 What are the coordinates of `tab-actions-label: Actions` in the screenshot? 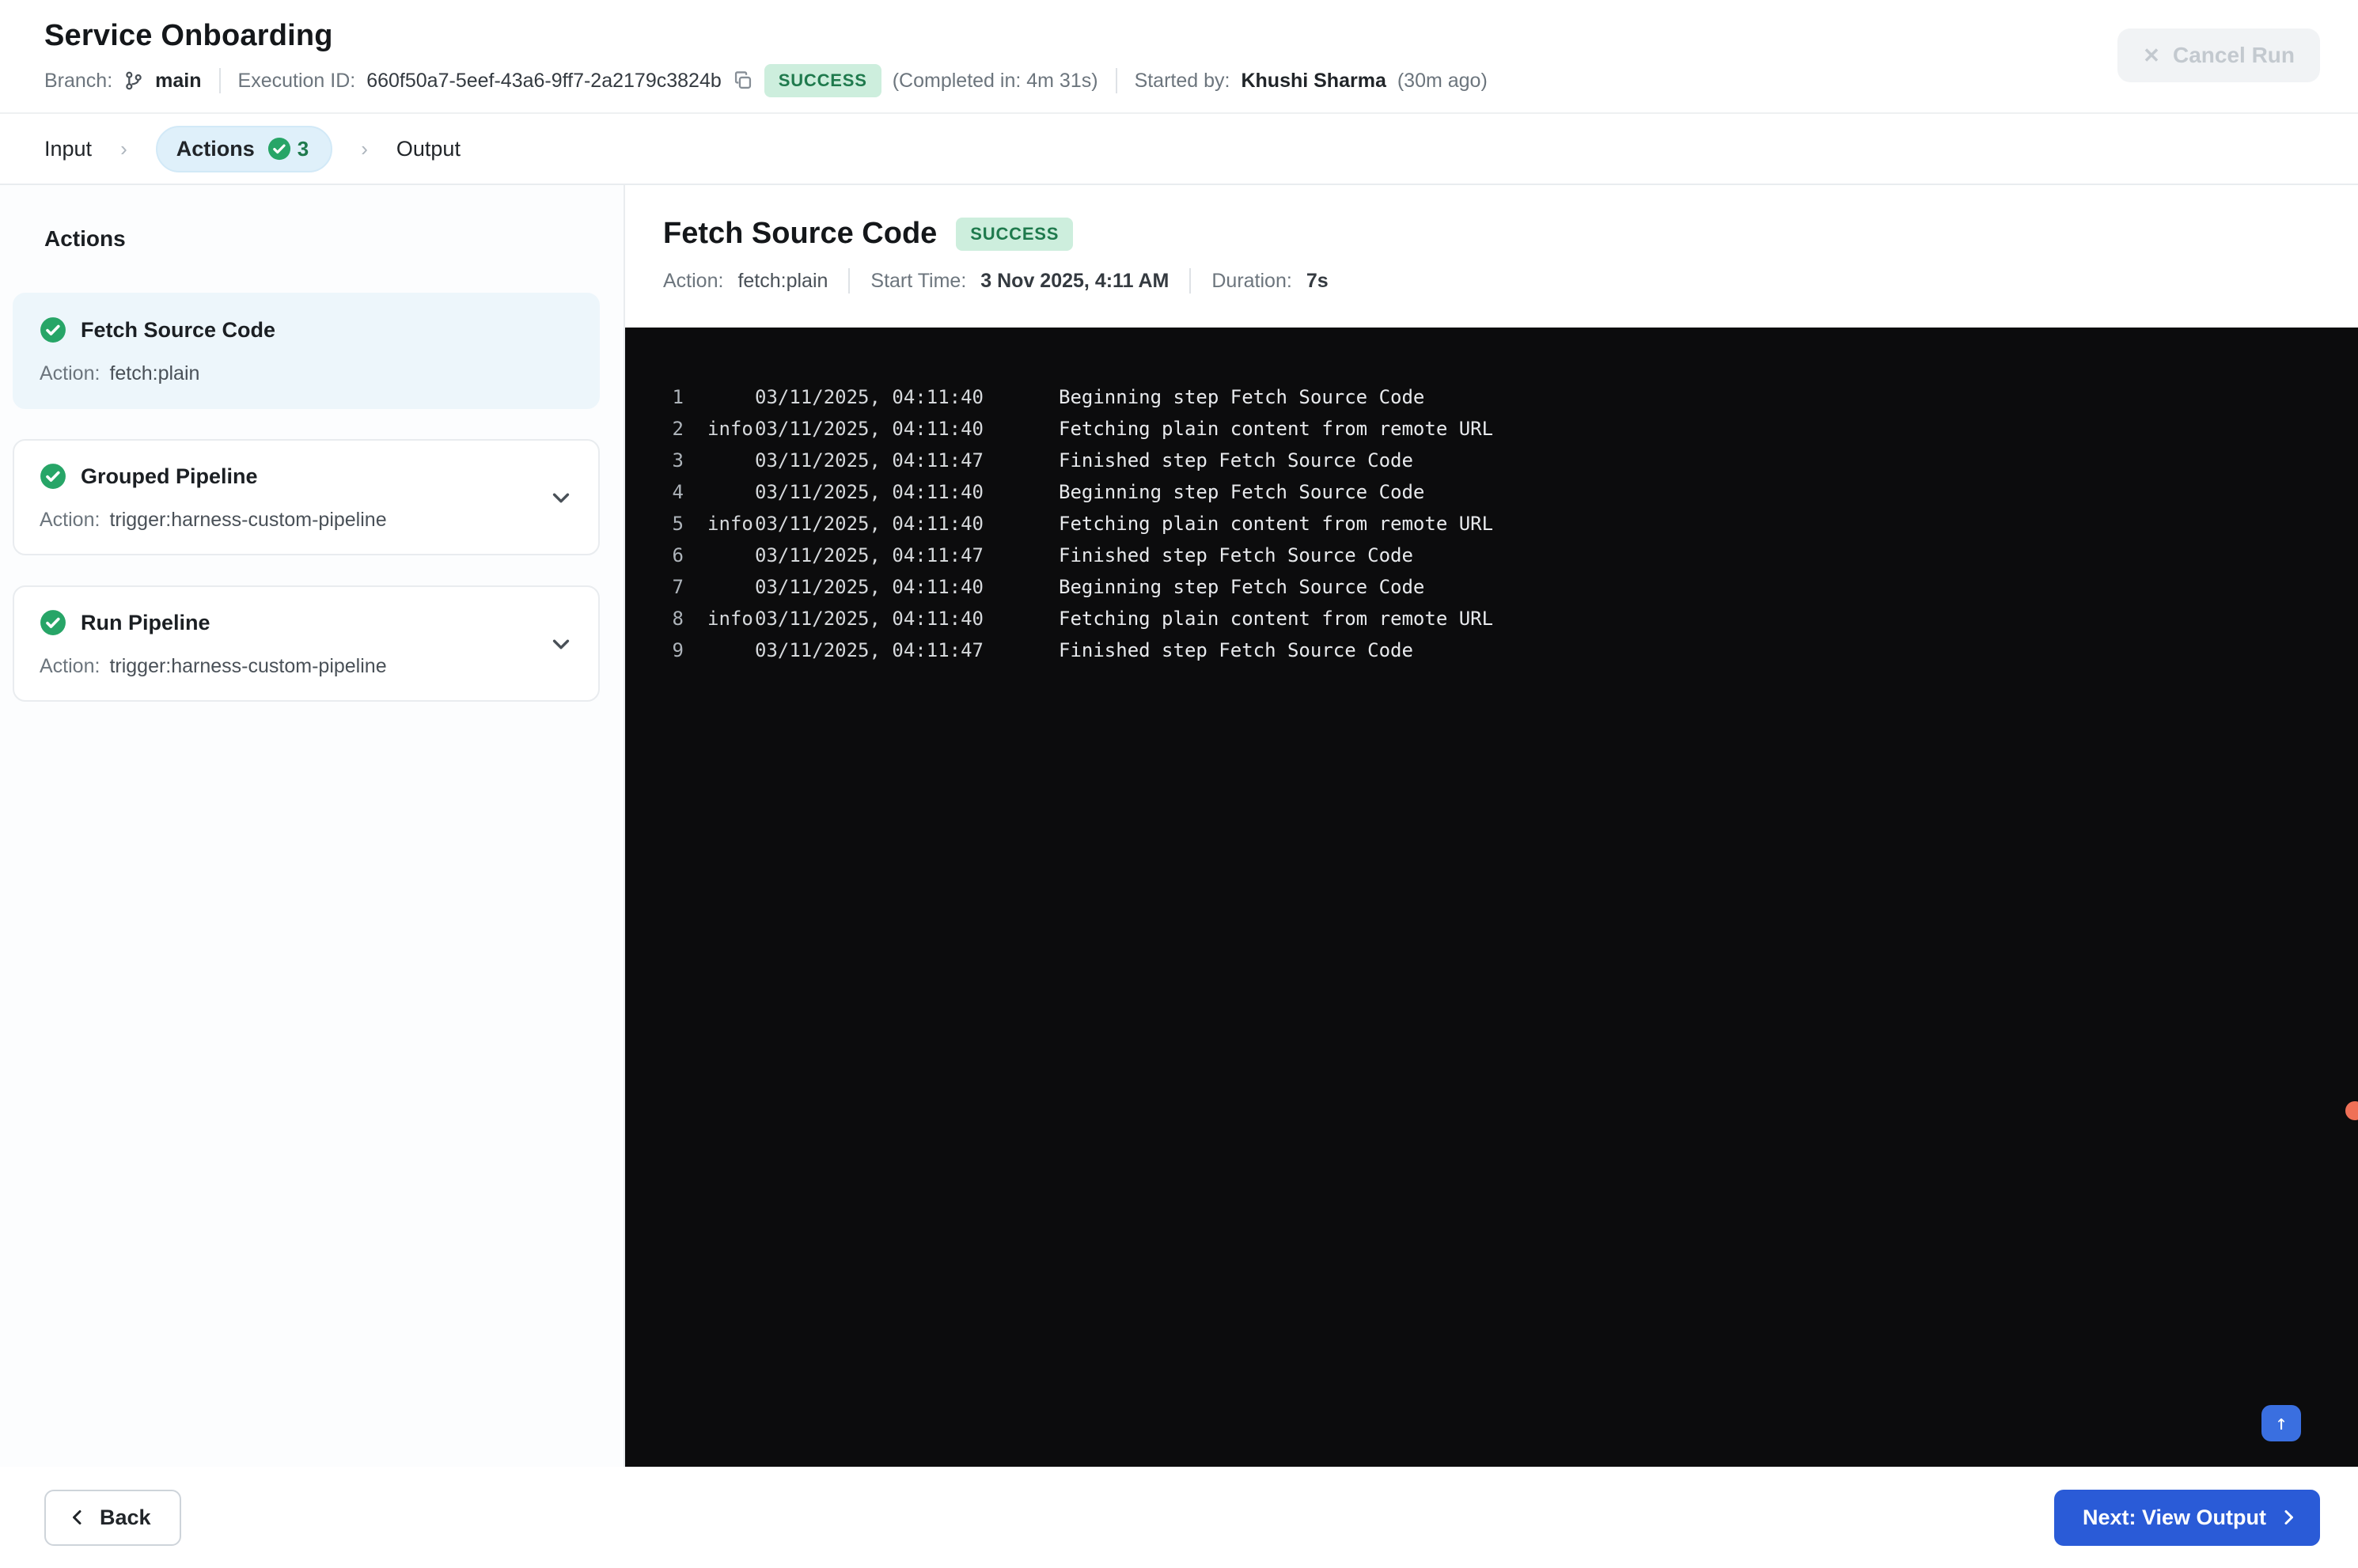 It's located at (216, 148).